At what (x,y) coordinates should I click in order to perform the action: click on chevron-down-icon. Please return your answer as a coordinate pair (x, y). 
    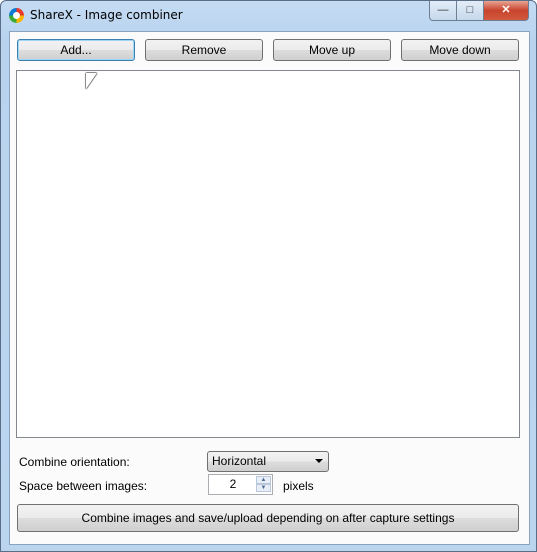
    Looking at the image, I should click on (319, 461).